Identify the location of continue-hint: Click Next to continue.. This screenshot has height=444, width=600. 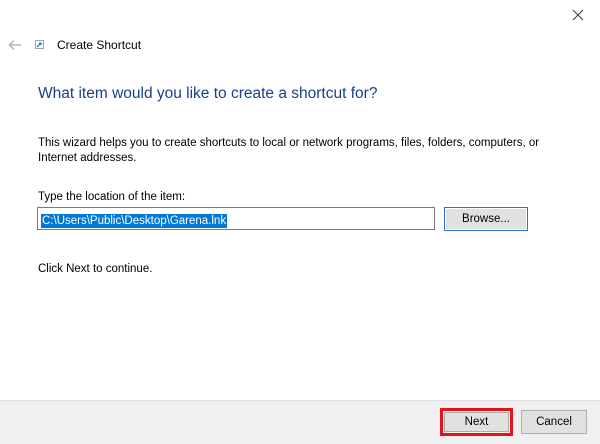
(95, 269).